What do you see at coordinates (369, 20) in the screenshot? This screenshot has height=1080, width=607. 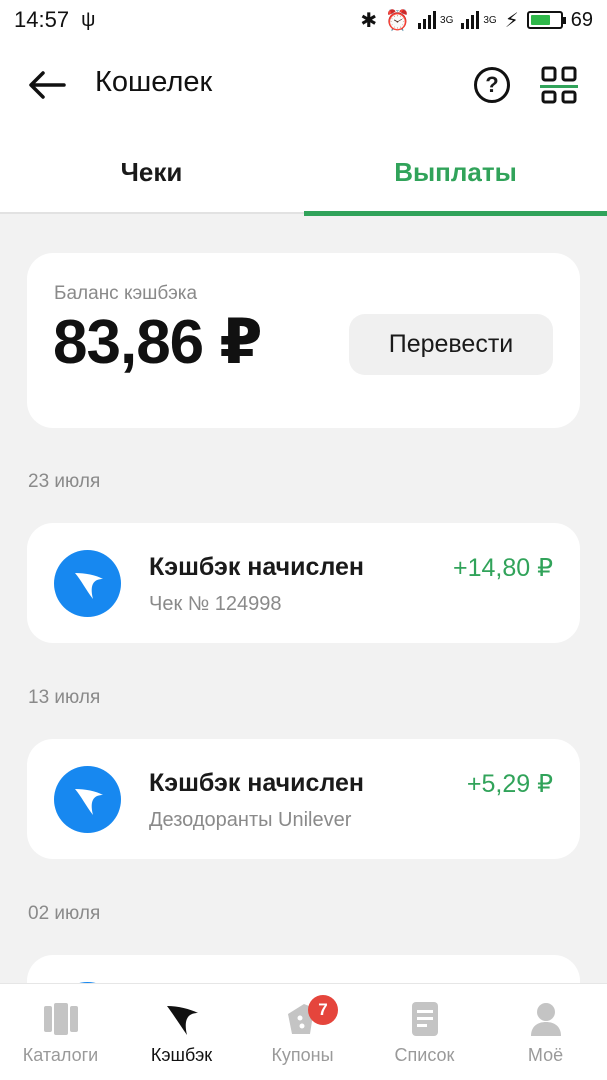 I see `bluetooth-icon: ✱` at bounding box center [369, 20].